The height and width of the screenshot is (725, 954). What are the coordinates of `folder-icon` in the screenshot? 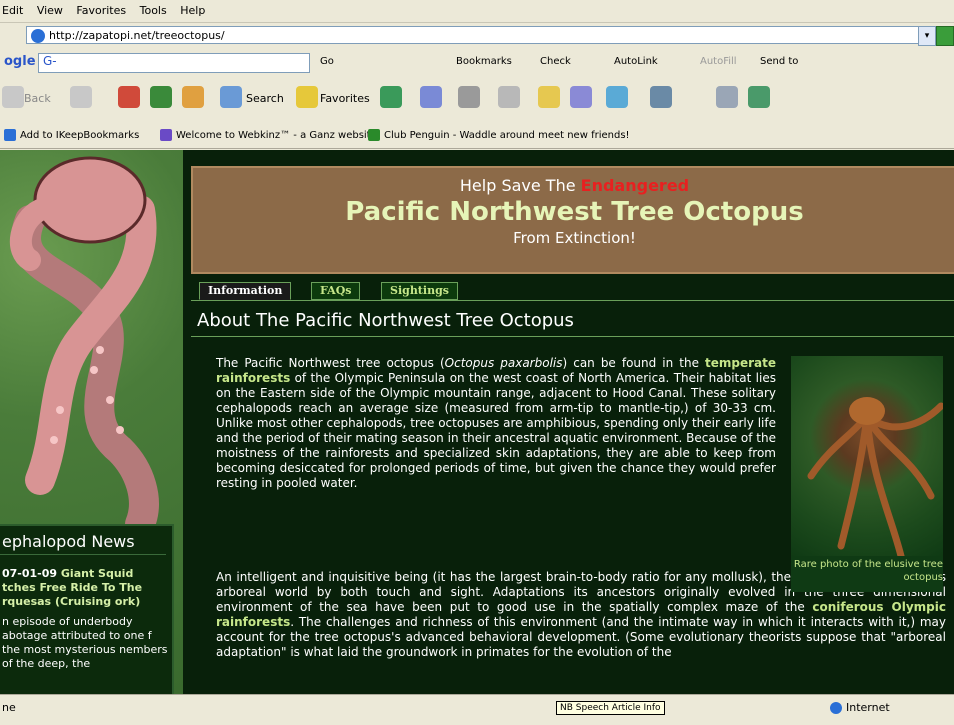 It's located at (549, 97).